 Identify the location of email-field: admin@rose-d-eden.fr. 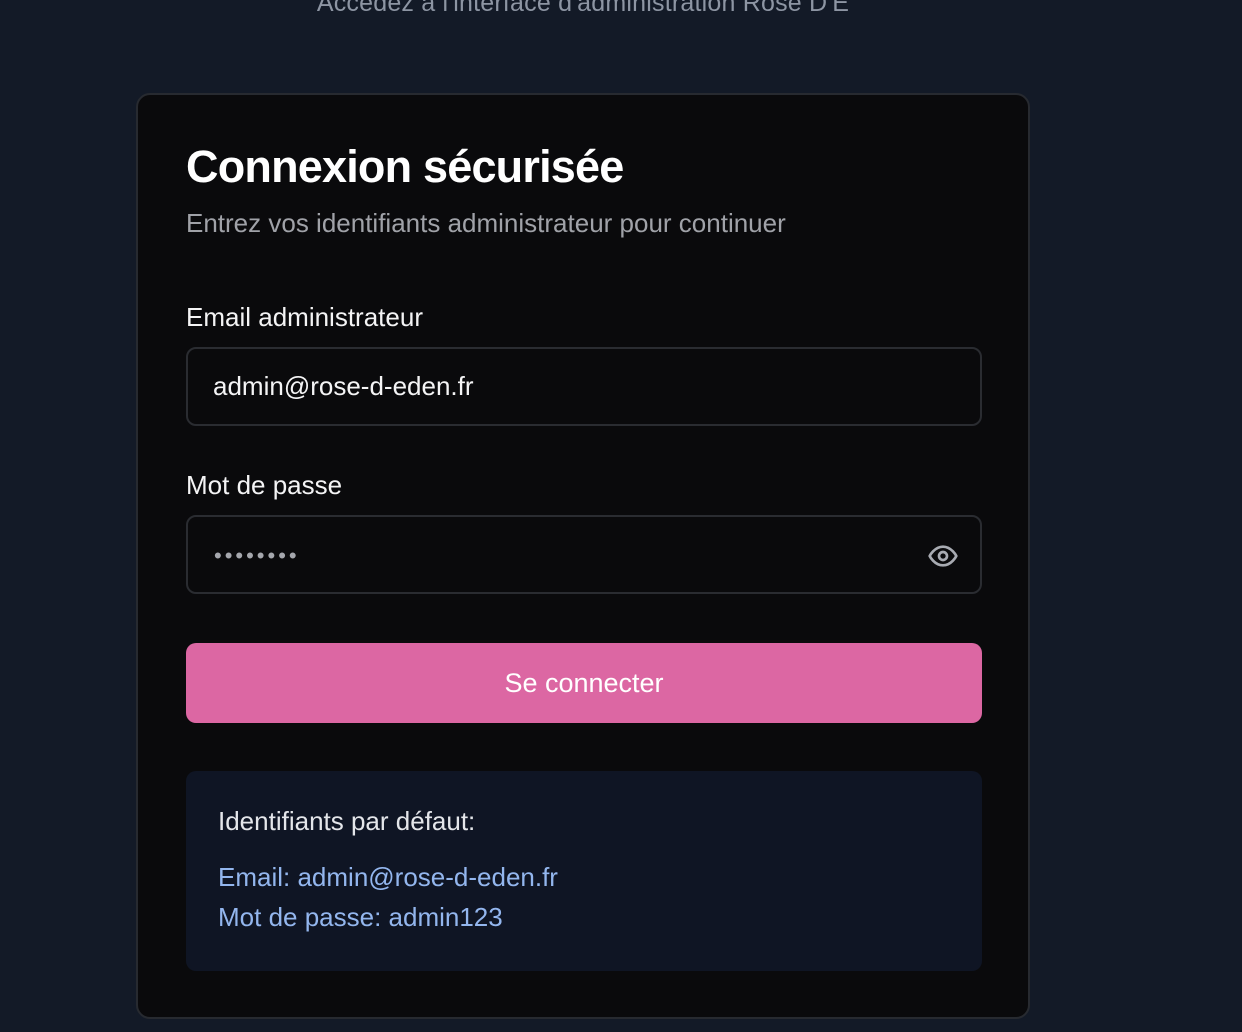
(584, 386).